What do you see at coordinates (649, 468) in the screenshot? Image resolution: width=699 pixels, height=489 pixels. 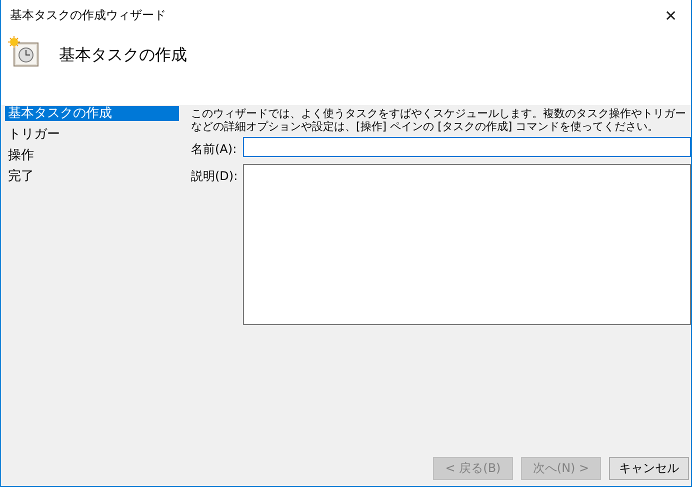 I see `wizard-button: キャンセル` at bounding box center [649, 468].